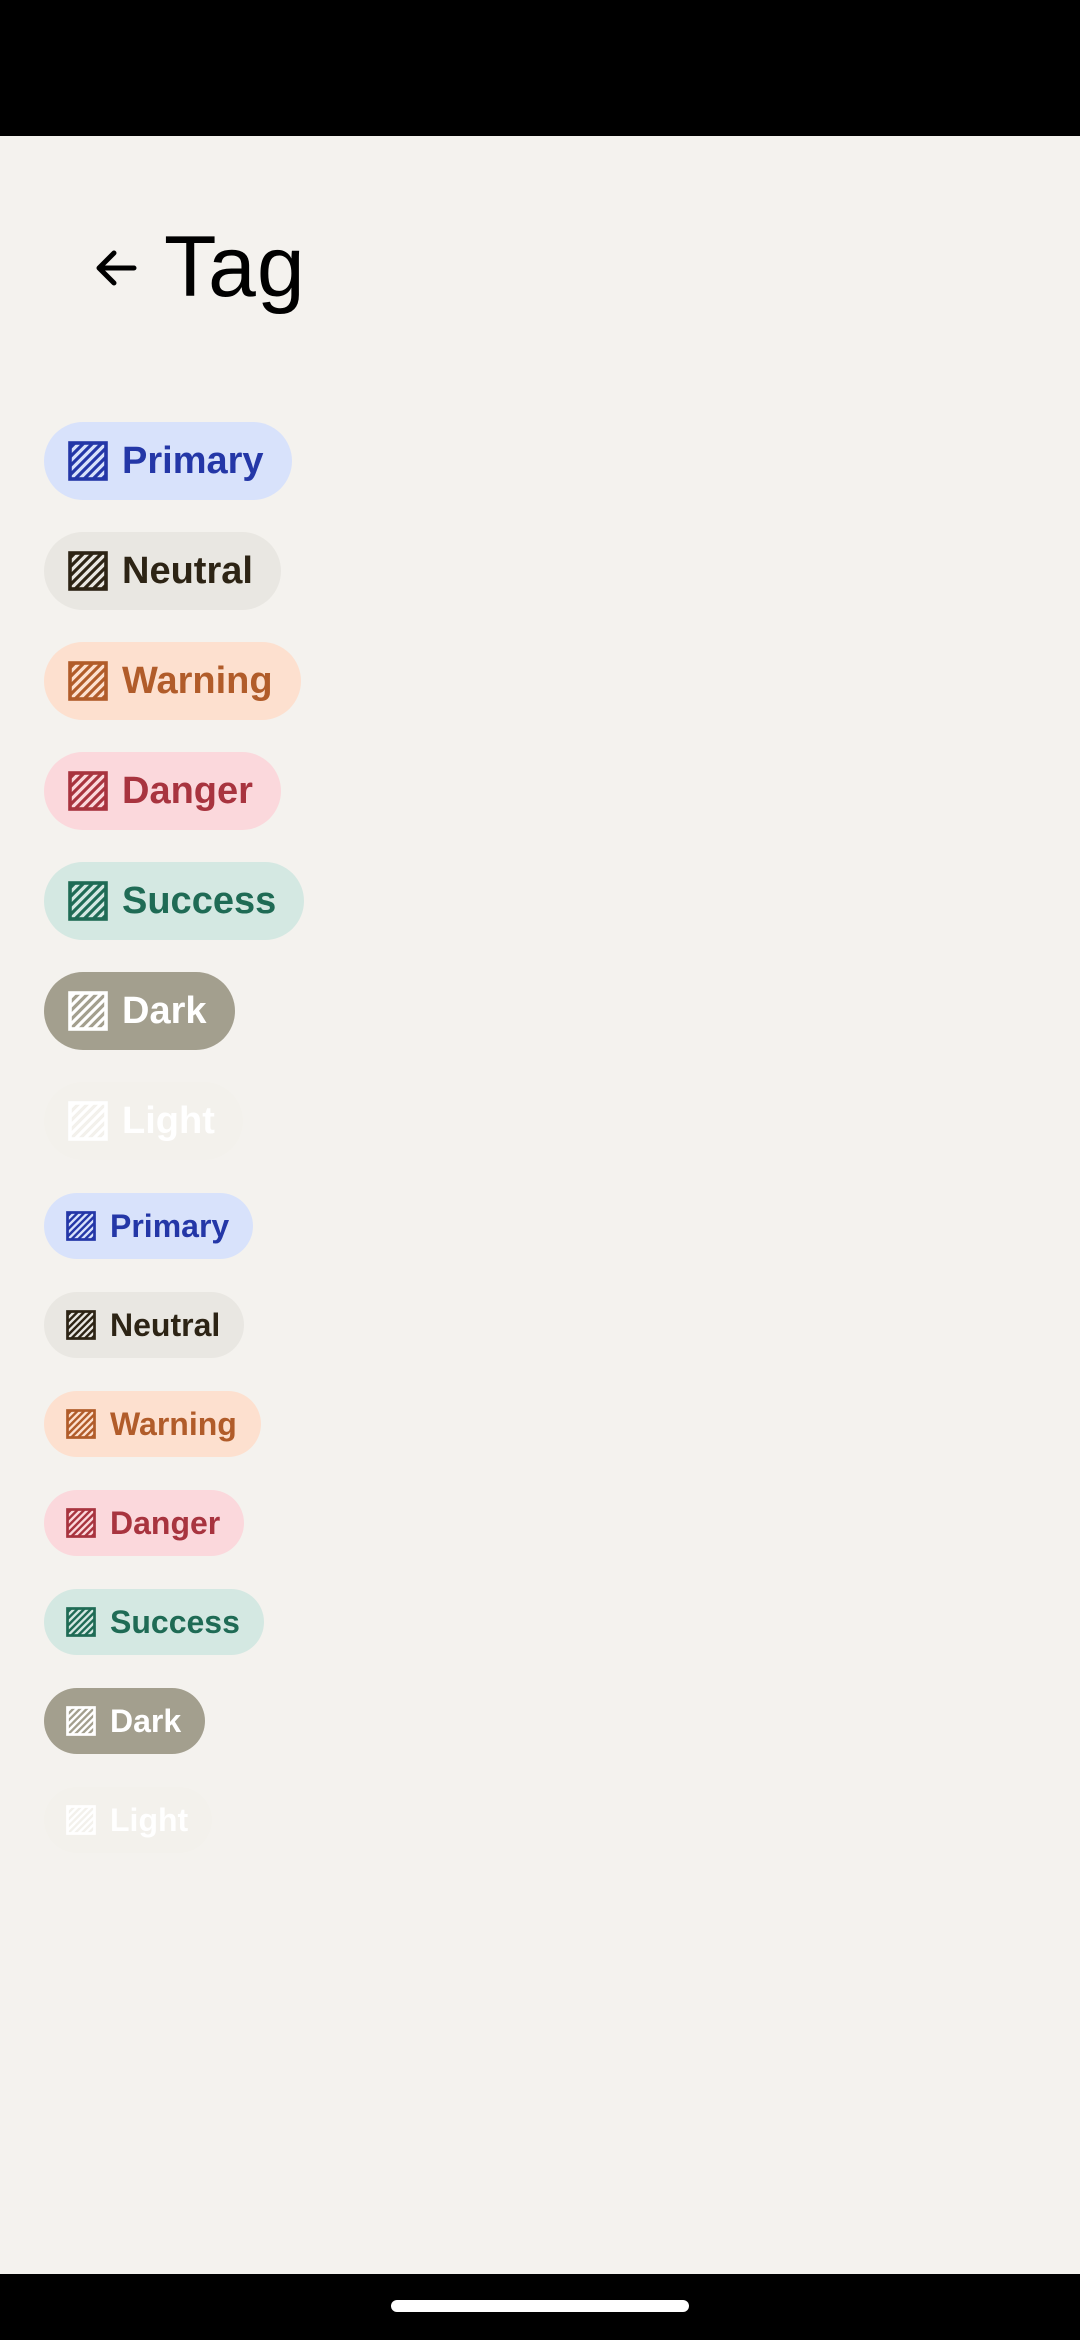 Image resolution: width=1080 pixels, height=2340 pixels. I want to click on tag-warning-small: Warning, so click(152, 1424).